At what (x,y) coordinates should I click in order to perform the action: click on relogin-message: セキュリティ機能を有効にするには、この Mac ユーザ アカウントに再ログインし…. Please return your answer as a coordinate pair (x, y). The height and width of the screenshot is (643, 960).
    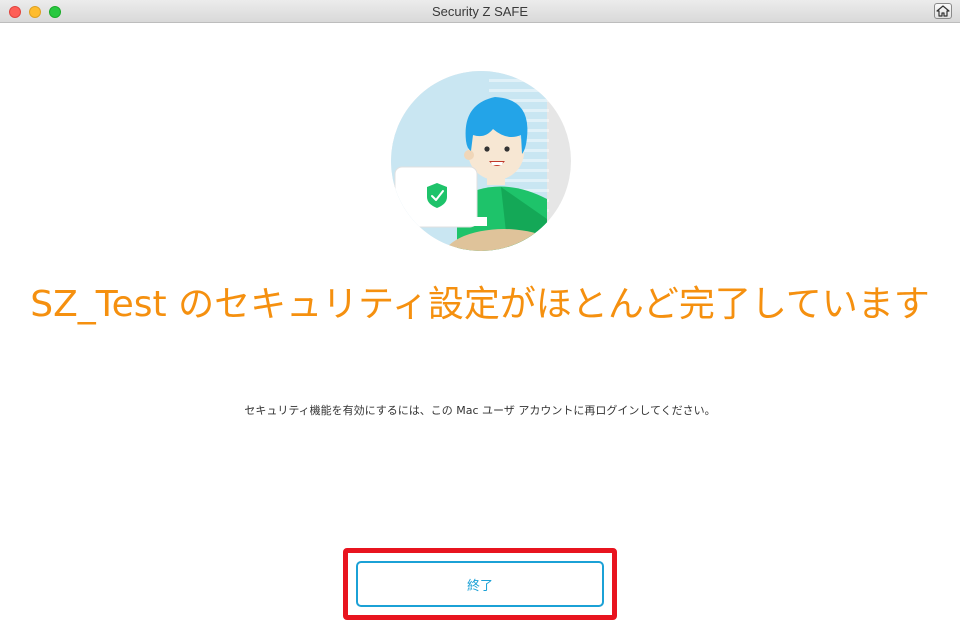
    Looking at the image, I should click on (480, 410).